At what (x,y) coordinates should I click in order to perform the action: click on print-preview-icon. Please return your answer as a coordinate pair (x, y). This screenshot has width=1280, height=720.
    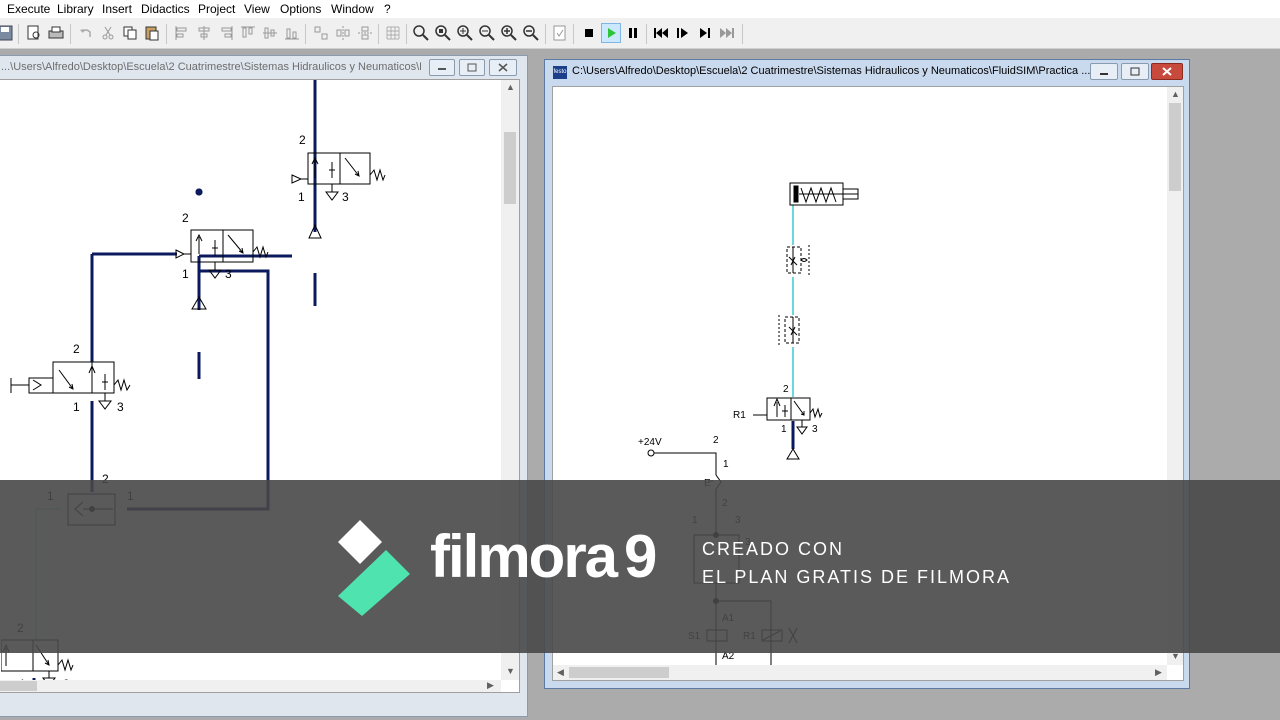
    Looking at the image, I should click on (34, 33).